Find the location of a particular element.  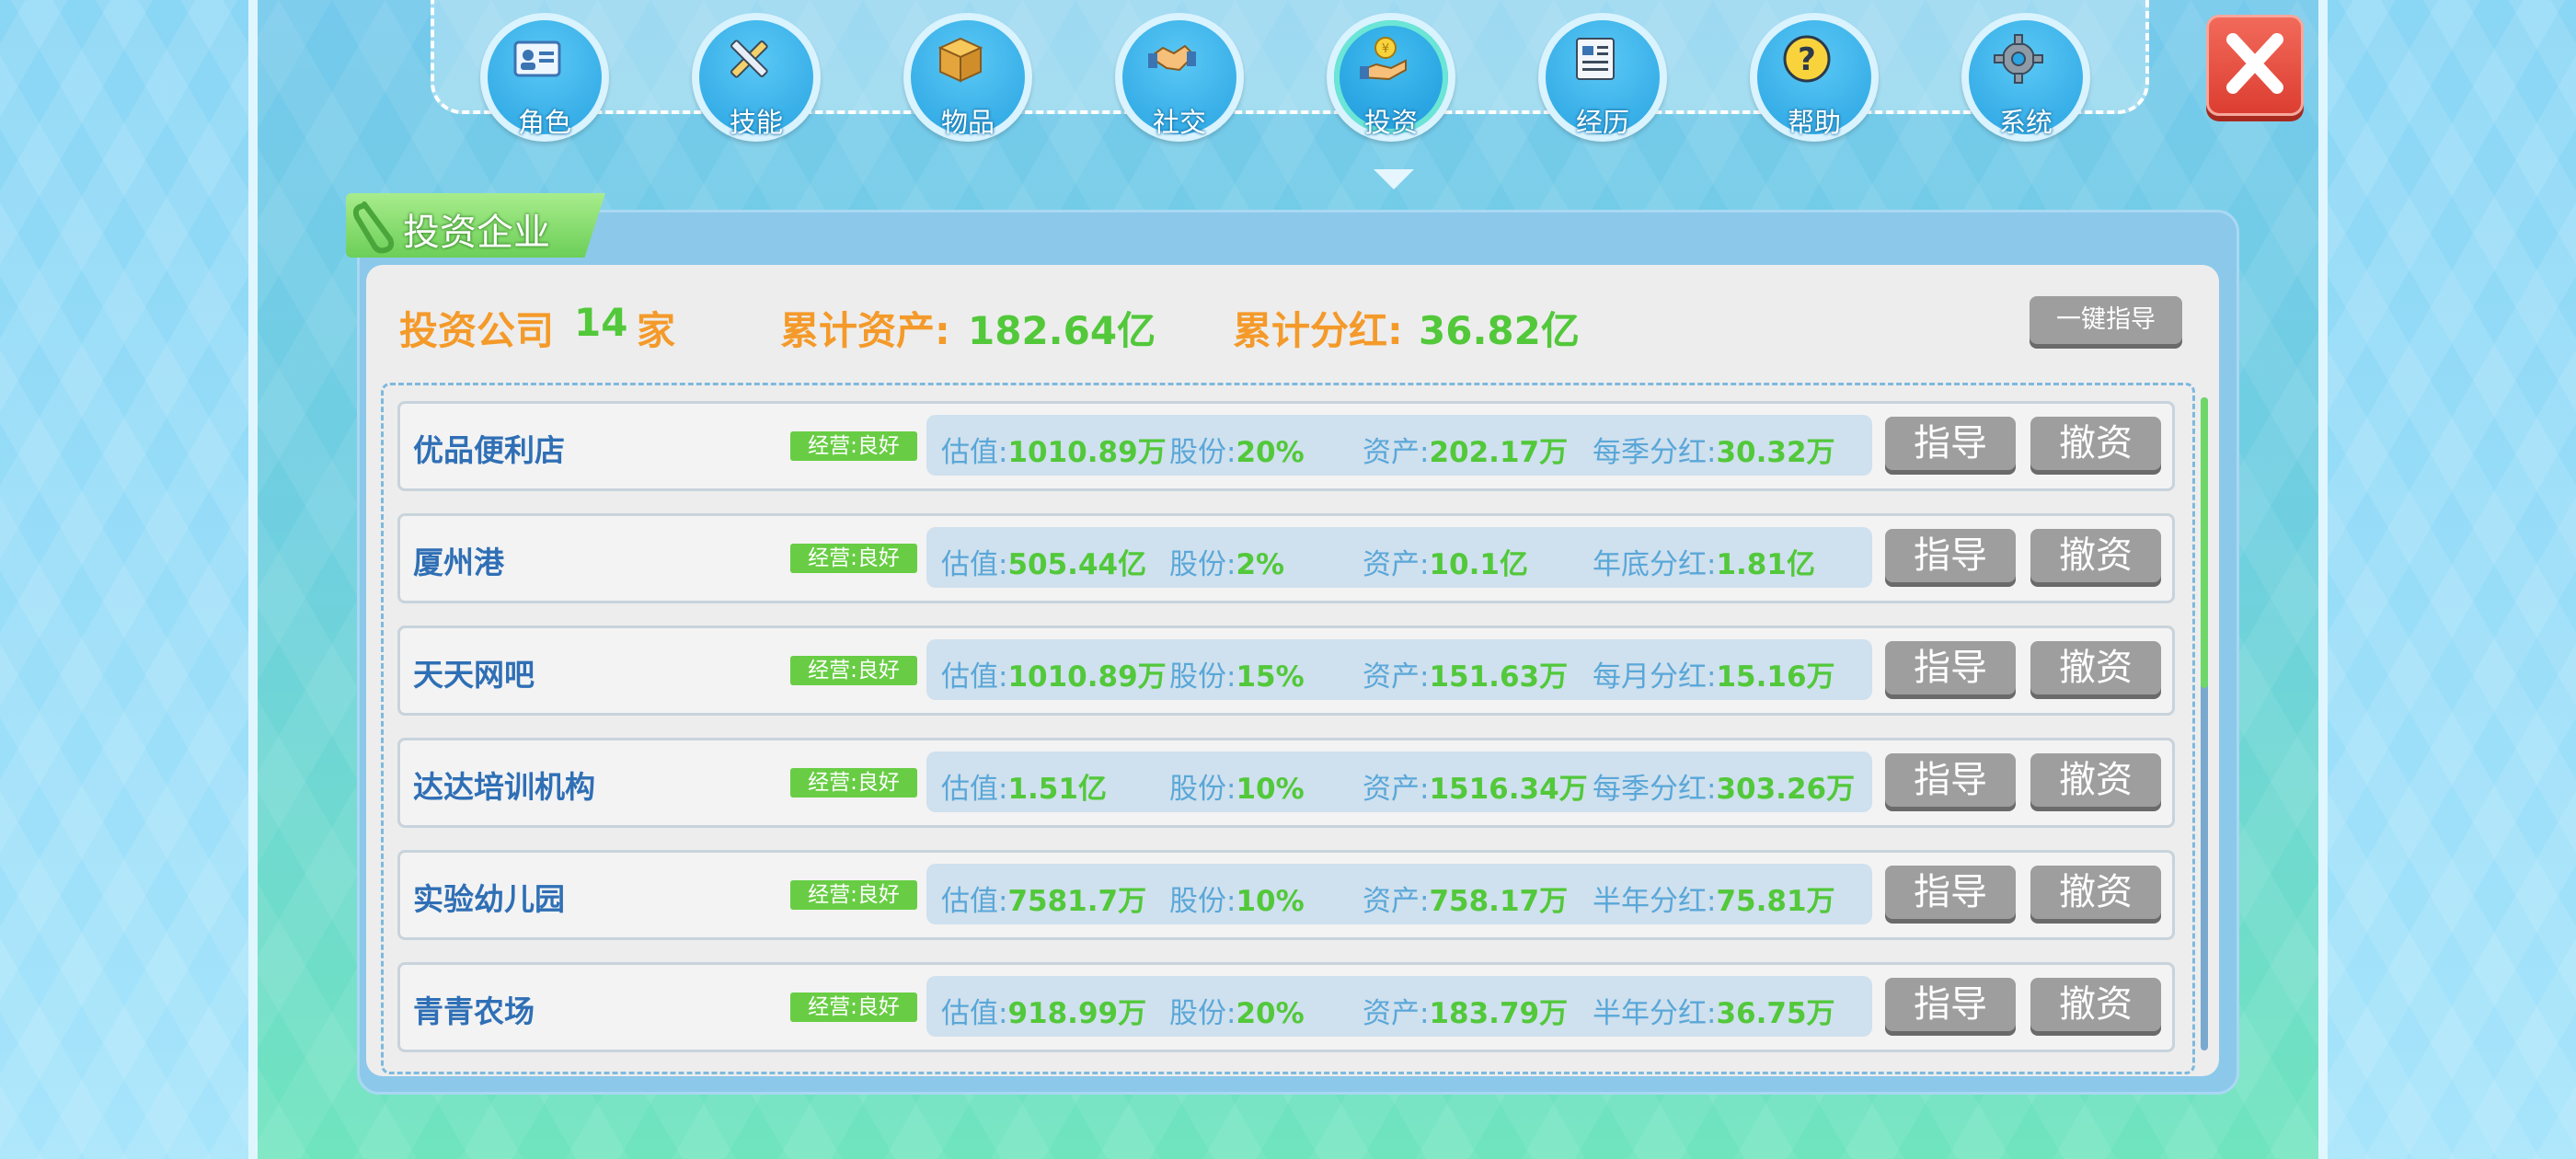

nav-label: 系统 is located at coordinates (2025, 122).